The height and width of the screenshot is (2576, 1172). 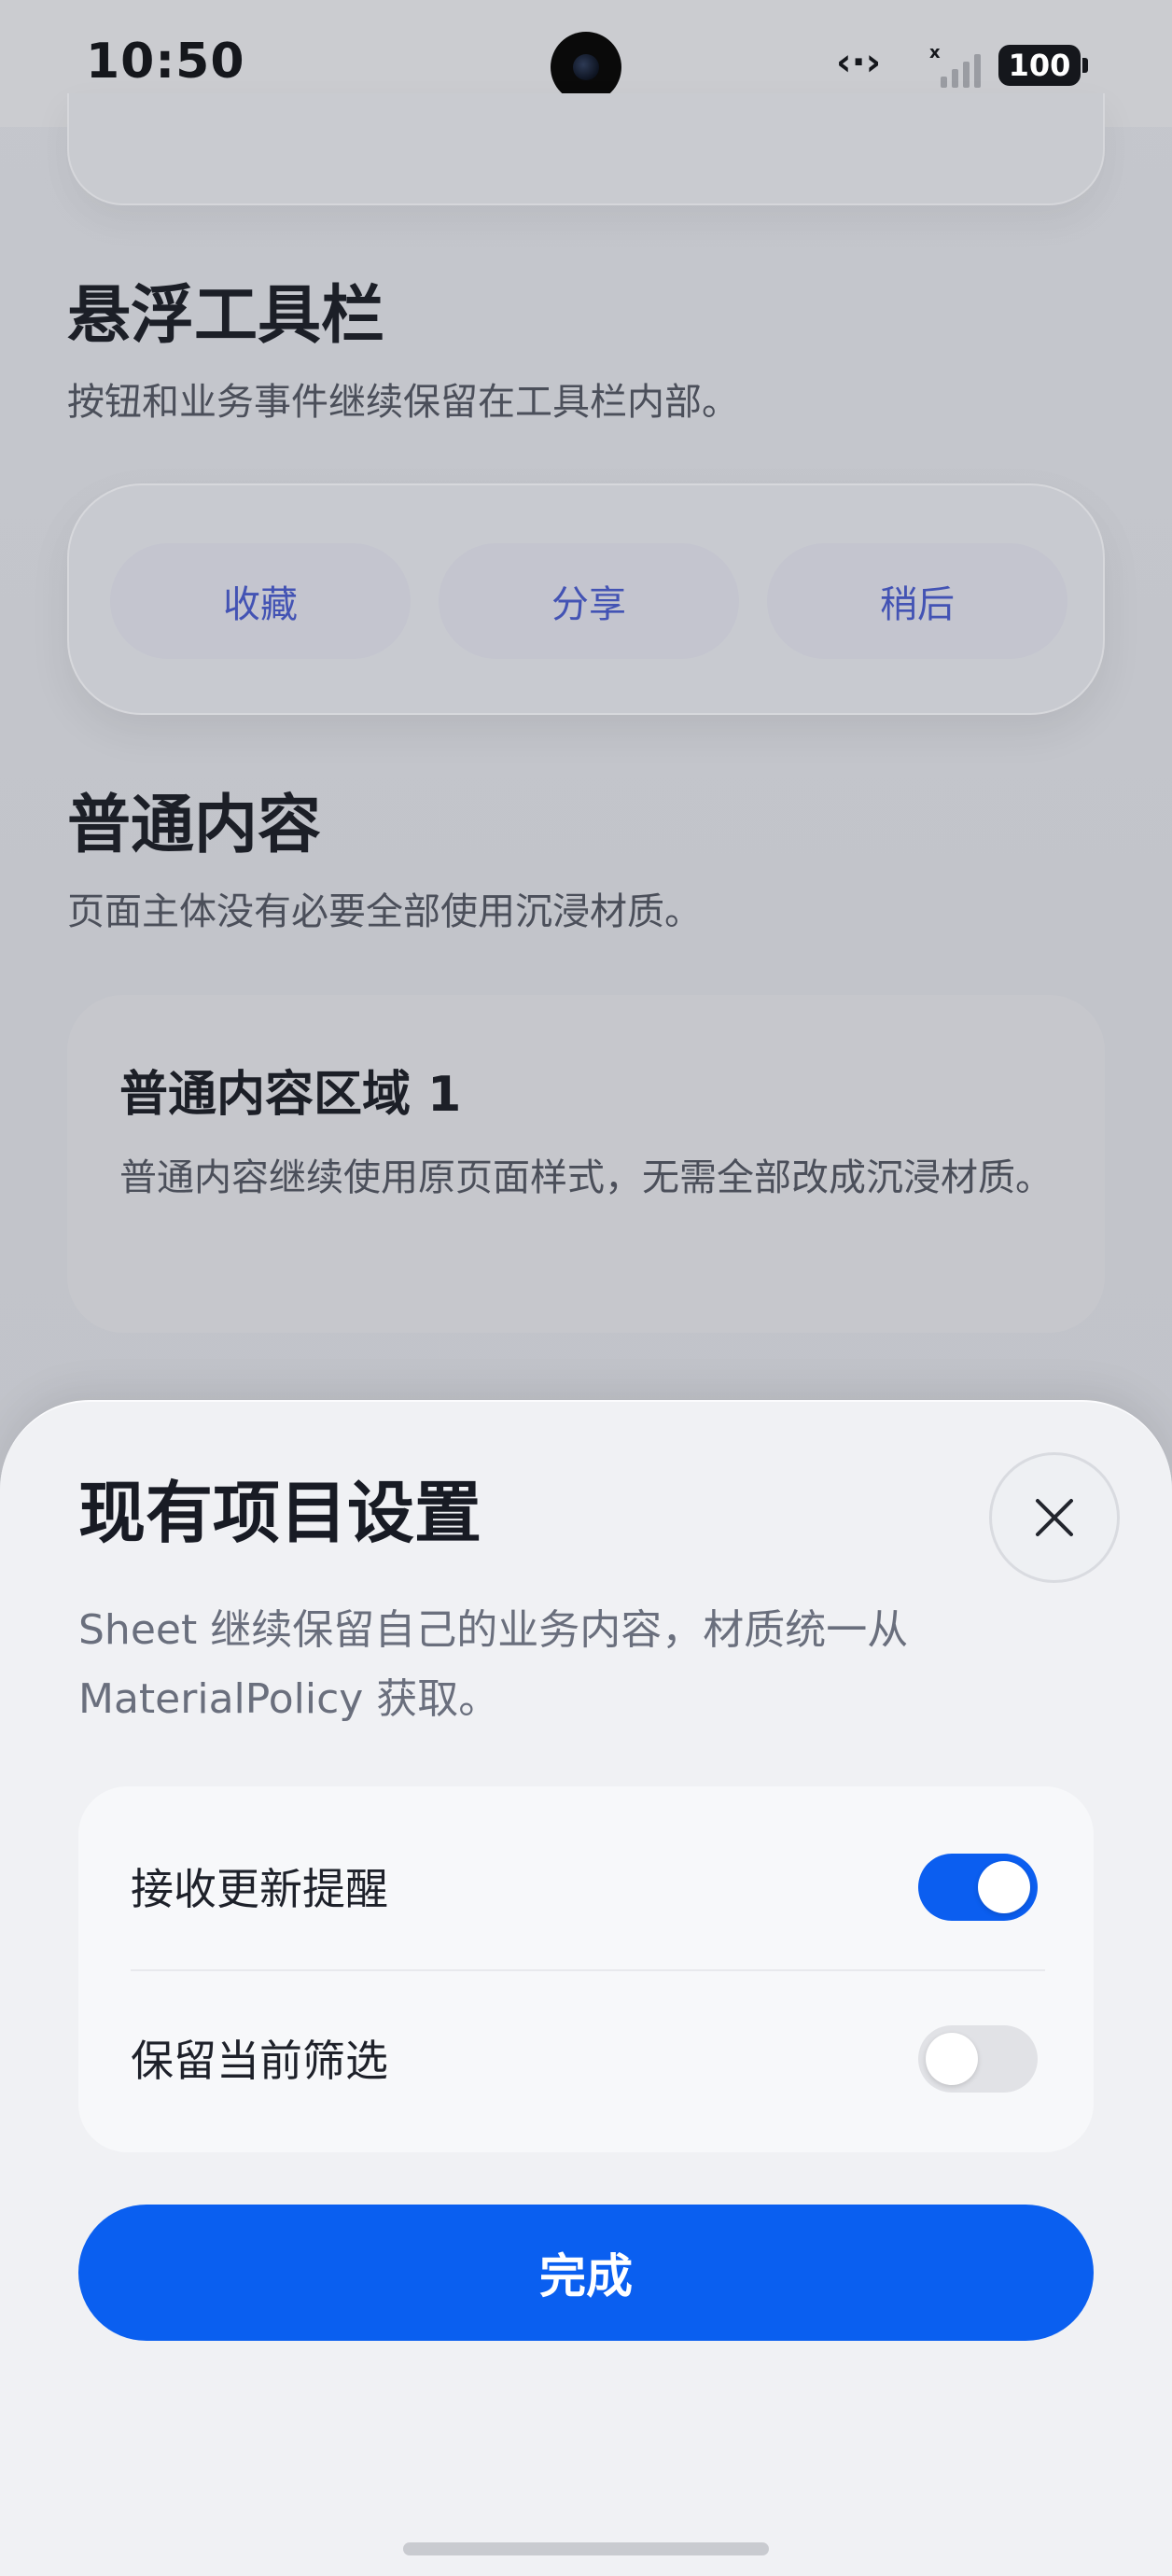 What do you see at coordinates (194, 825) in the screenshot?
I see `section-title-regular-content: 普通内容` at bounding box center [194, 825].